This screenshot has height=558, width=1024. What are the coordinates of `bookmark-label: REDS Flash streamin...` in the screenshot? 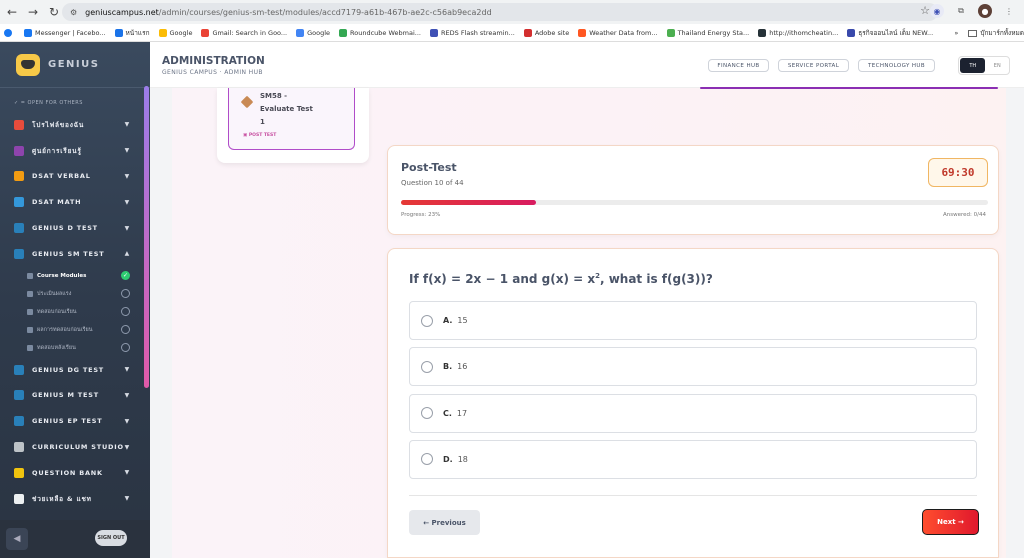 It's located at (478, 32).